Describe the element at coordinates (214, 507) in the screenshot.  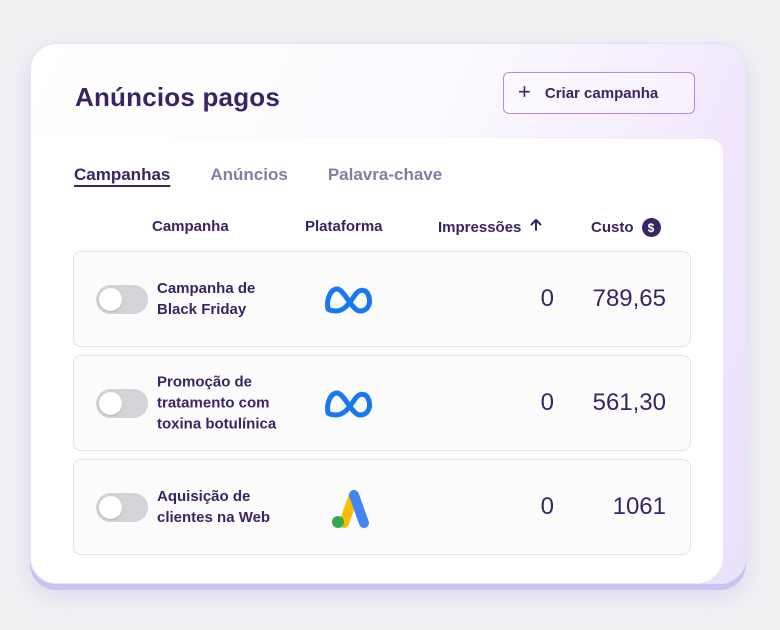
I see `campaign-name: Aquisição de clientes na Web` at that location.